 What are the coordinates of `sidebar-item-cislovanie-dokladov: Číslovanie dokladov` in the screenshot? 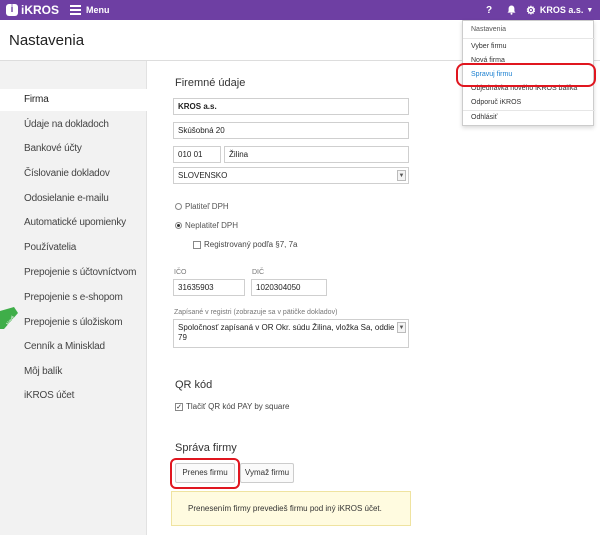 It's located at (73, 174).